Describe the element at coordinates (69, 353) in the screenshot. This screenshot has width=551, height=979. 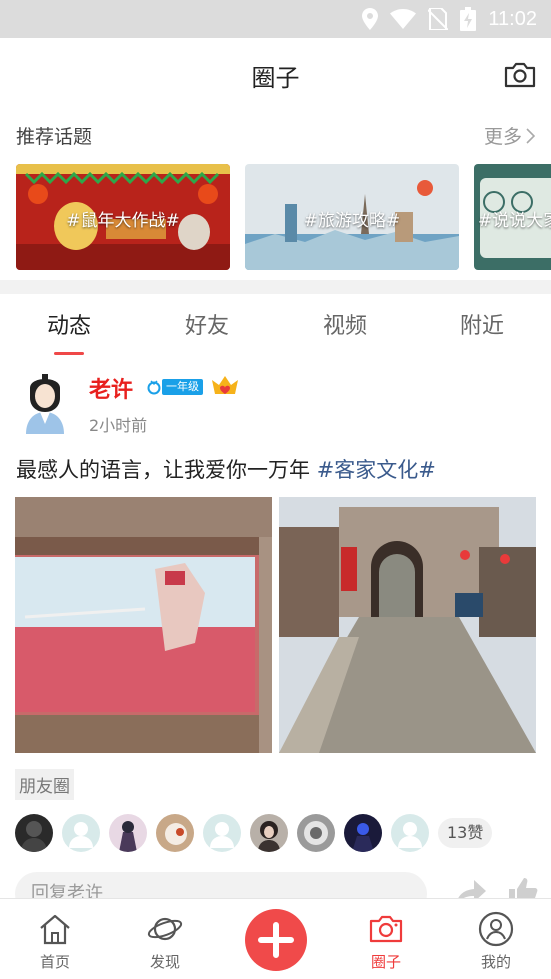
I see `tab-indicator` at that location.